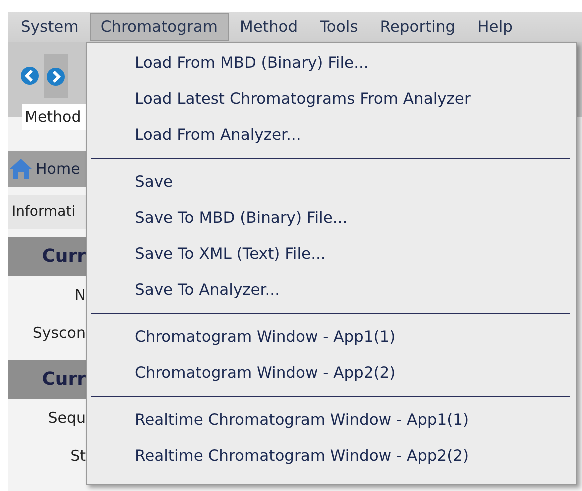 The image size is (582, 491). Describe the element at coordinates (66, 418) in the screenshot. I see `field-label: Sequ` at that location.